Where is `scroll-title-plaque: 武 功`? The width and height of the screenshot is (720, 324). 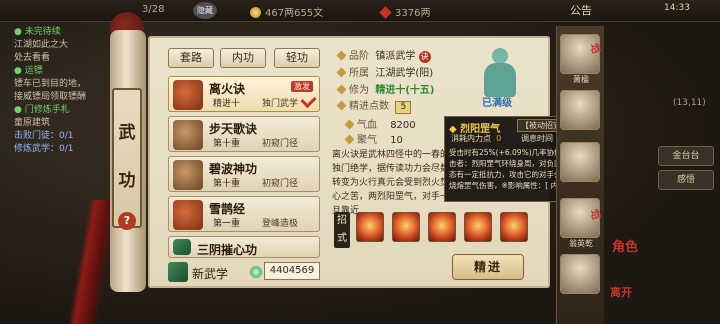
scroll-title-plaque: 武 功 is located at coordinates (127, 158).